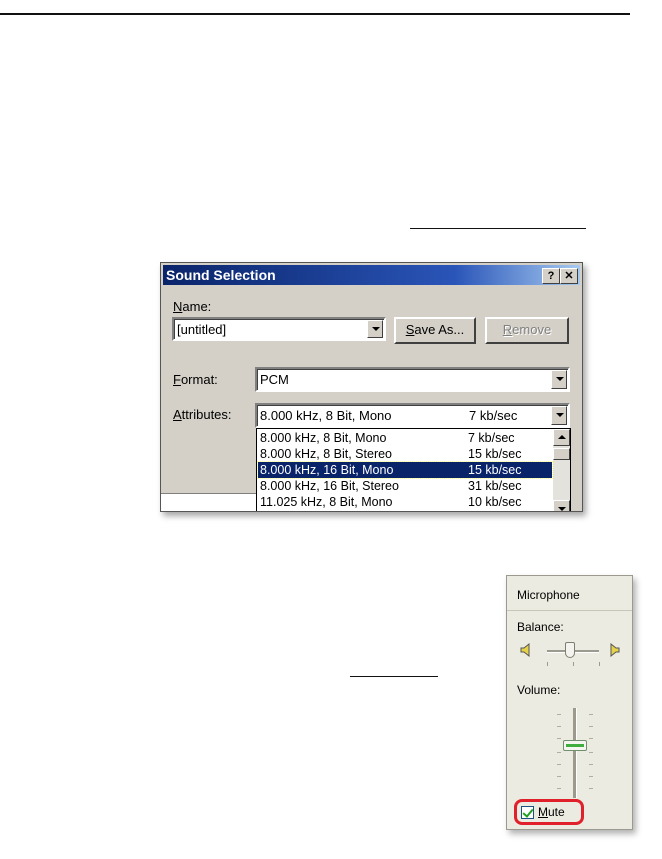 This screenshot has width=662, height=859. What do you see at coordinates (551, 812) in the screenshot?
I see `mute-label: Mute` at bounding box center [551, 812].